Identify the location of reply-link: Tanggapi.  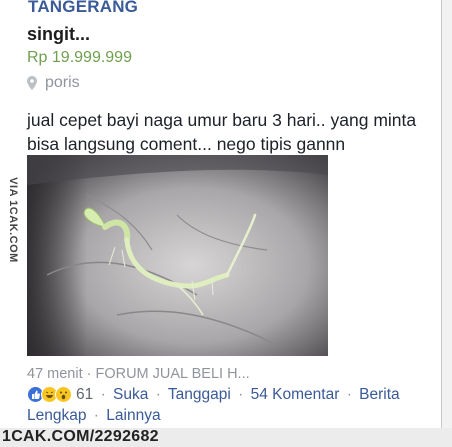
(199, 394).